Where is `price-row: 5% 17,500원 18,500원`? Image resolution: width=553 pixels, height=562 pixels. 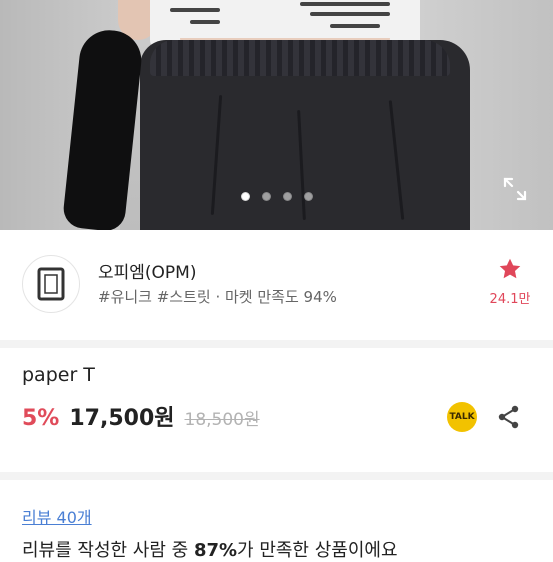 price-row: 5% 17,500원 18,500원 is located at coordinates (141, 416).